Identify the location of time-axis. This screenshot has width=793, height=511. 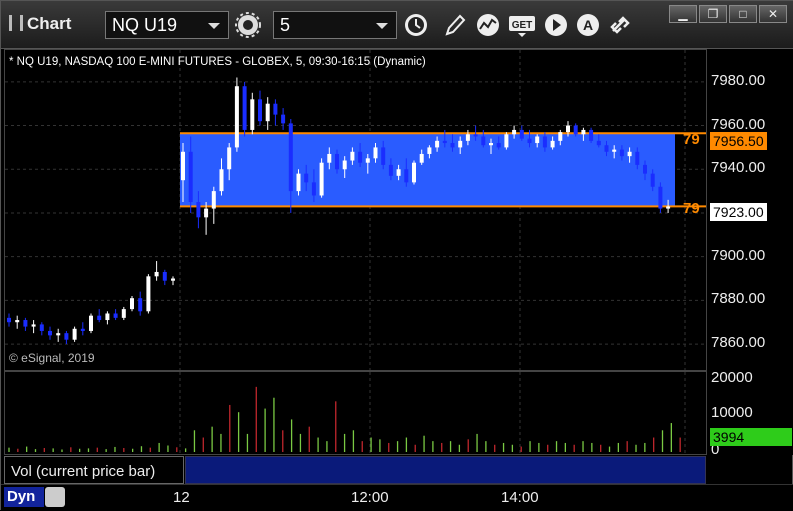
(397, 497).